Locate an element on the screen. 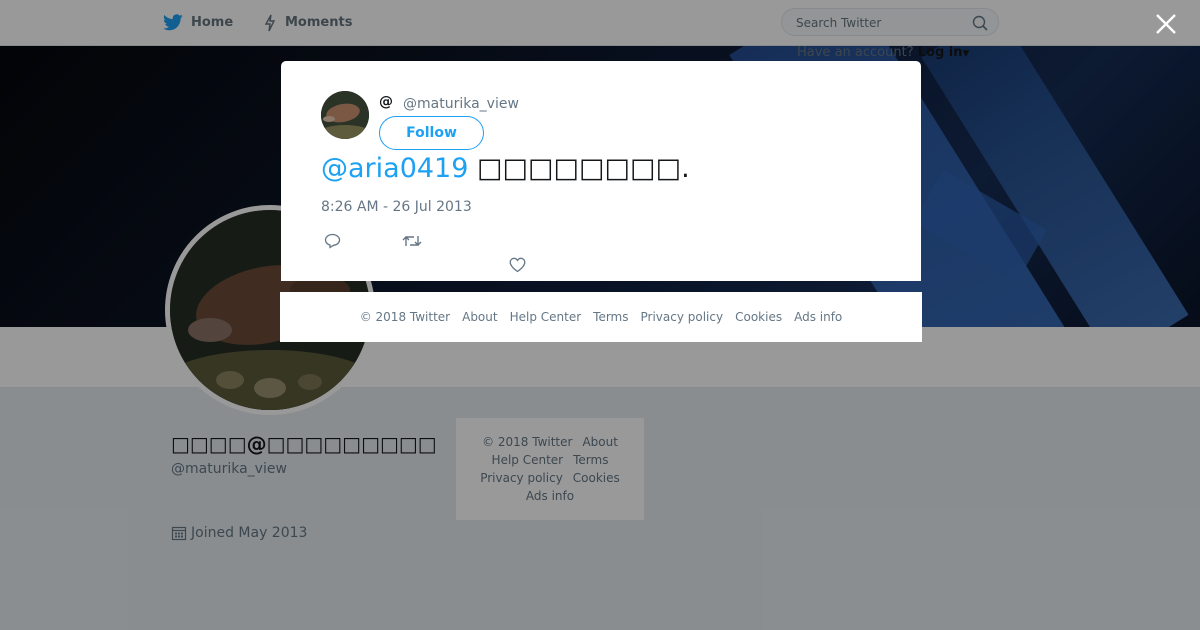 This screenshot has width=1200, height=630. tweet-author-handle: @maturika_view is located at coordinates (461, 104).